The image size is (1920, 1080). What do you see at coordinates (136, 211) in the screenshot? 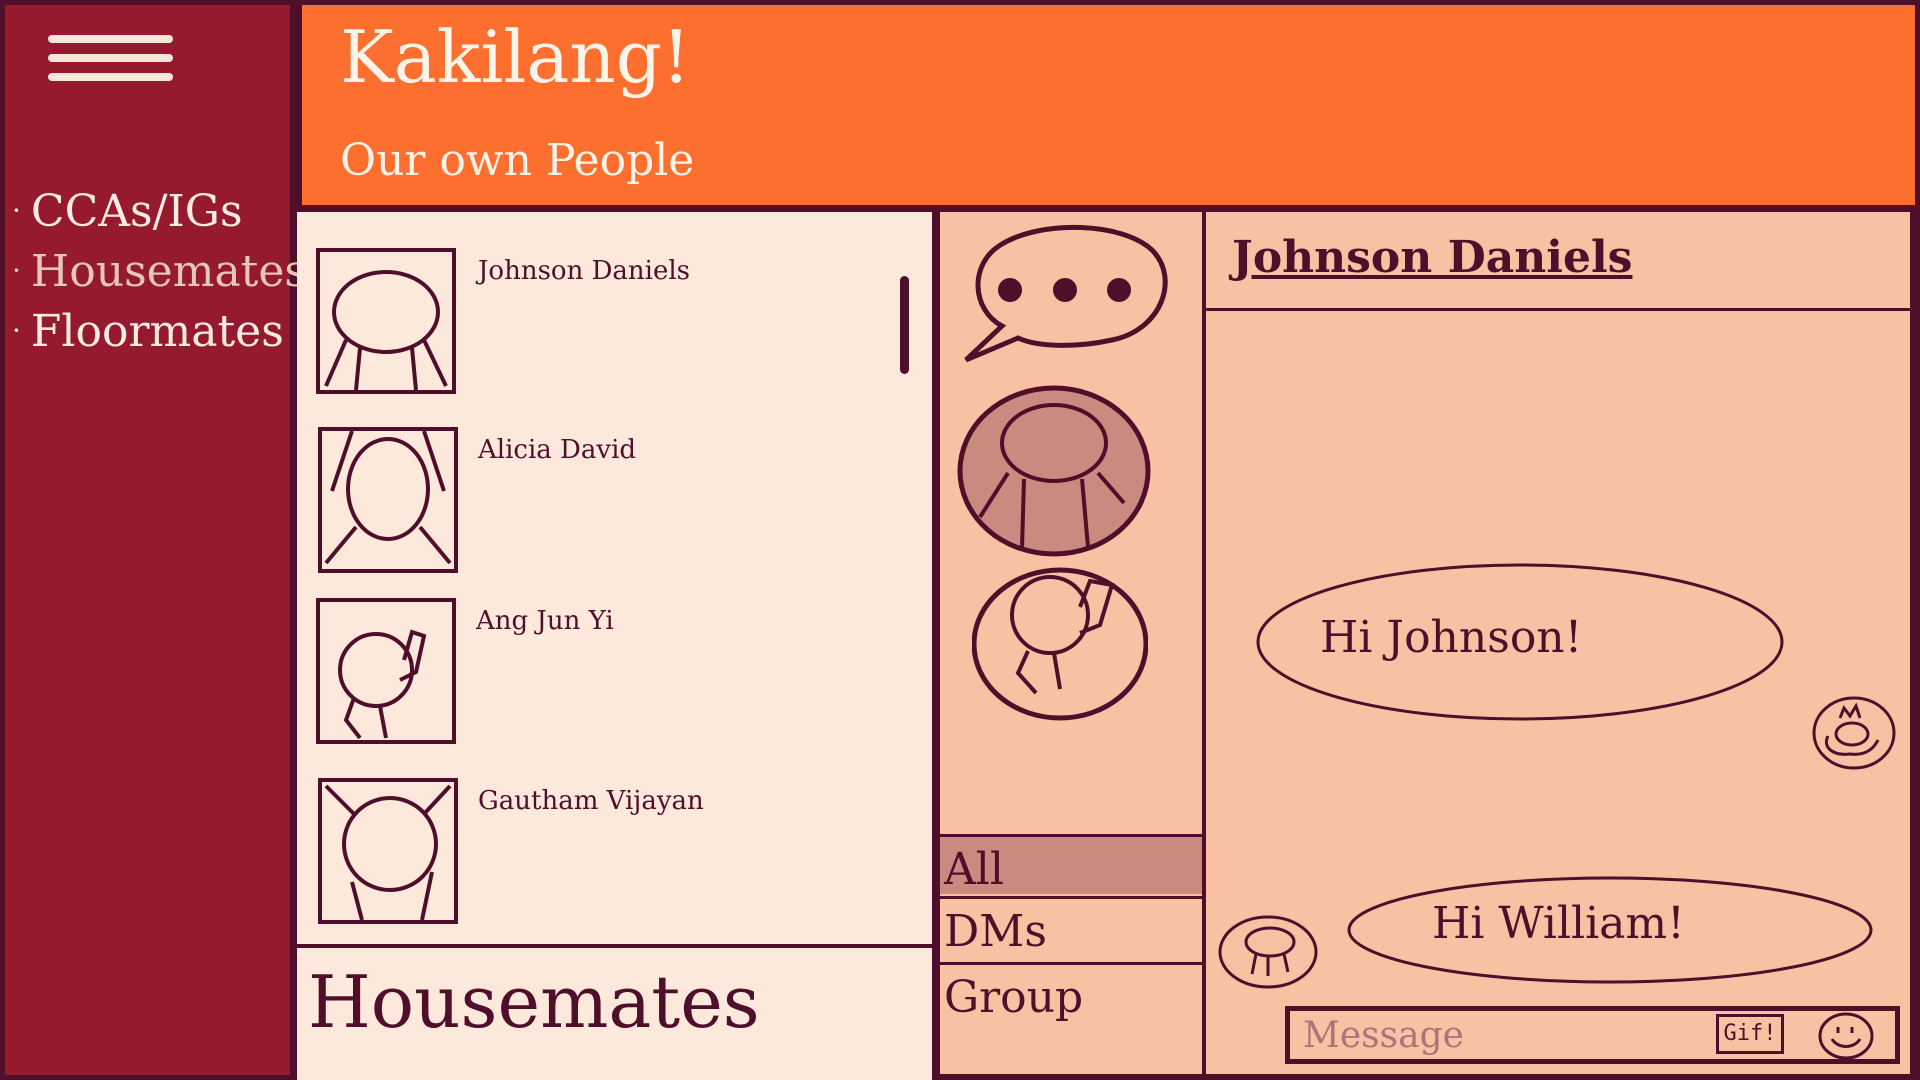
I see `sidebar-item-label: CCAs/IGs` at bounding box center [136, 211].